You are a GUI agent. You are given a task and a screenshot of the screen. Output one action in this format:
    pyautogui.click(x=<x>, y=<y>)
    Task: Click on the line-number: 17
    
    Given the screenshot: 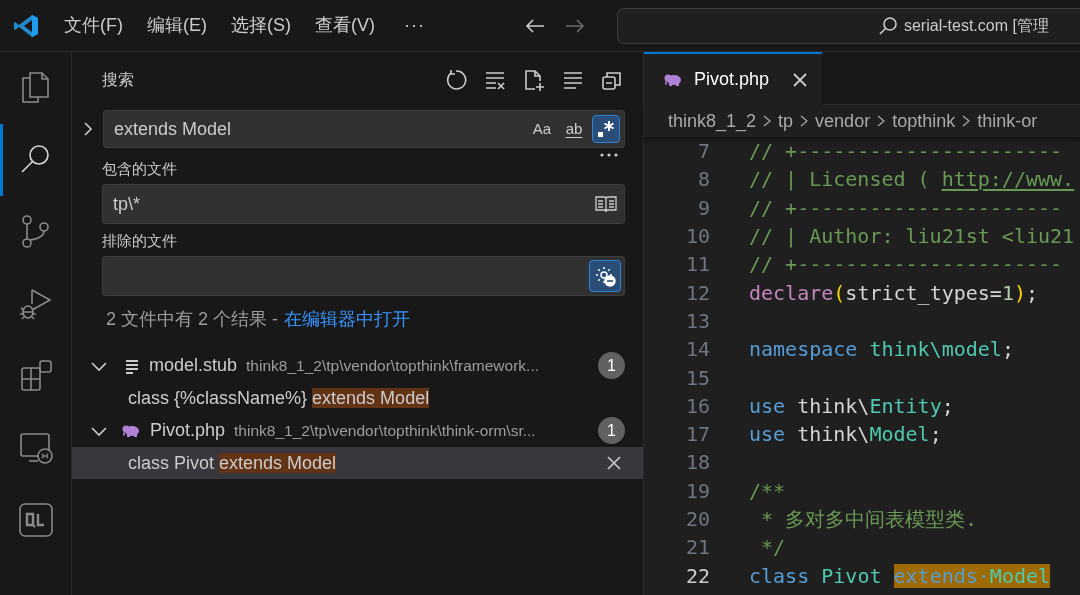 What is the action you would take?
    pyautogui.click(x=697, y=435)
    